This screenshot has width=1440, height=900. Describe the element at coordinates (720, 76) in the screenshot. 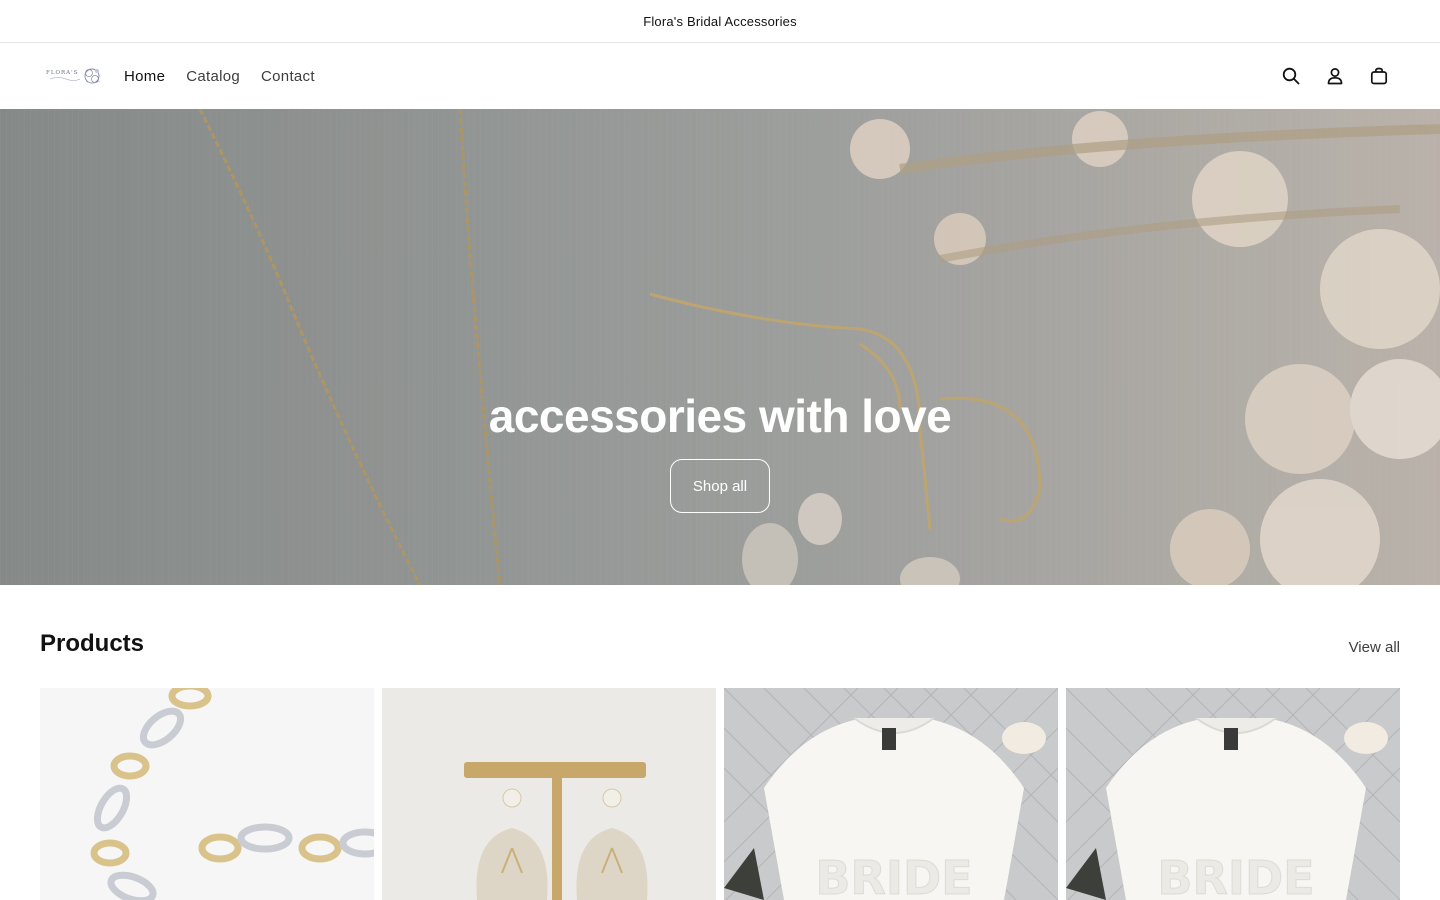

I see `site-header: FLORA'S Home Catalog Contact` at that location.